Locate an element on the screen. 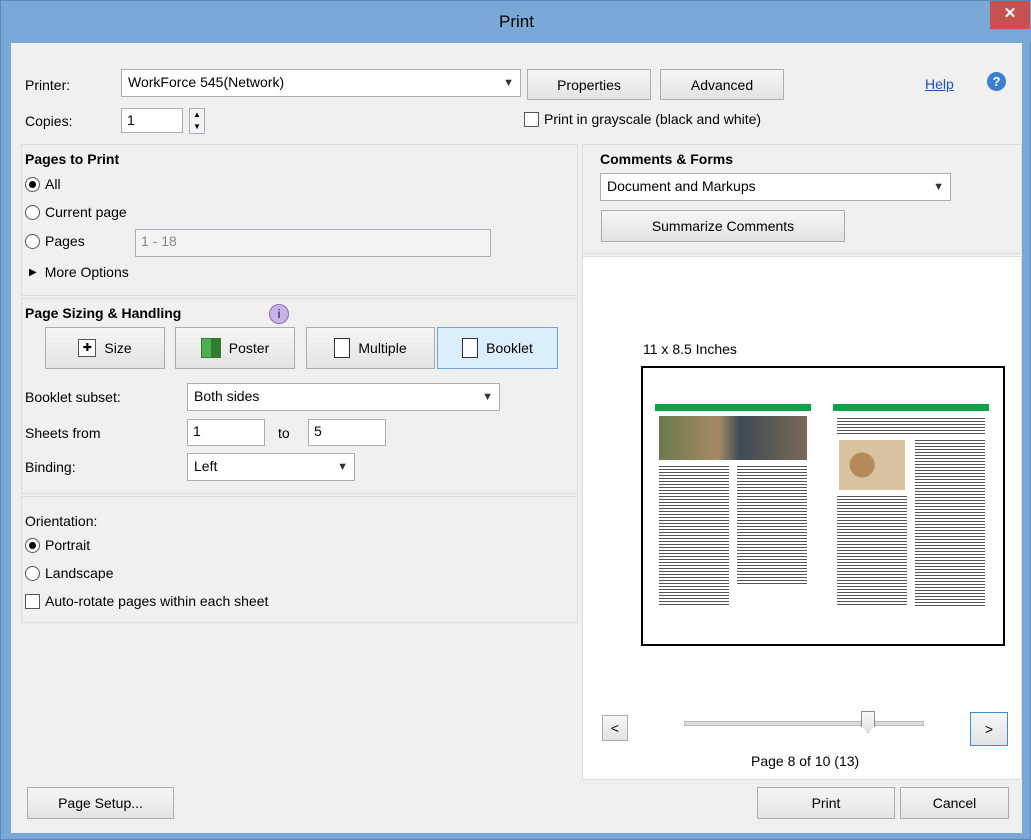 The height and width of the screenshot is (840, 1031). radio-all-label: All is located at coordinates (53, 184).